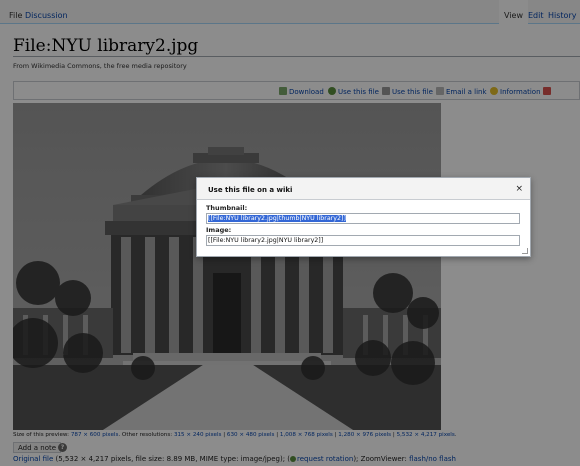 This screenshot has width=580, height=466. Describe the element at coordinates (250, 190) in the screenshot. I see `dialog-title: Use this file on a wiki` at that location.